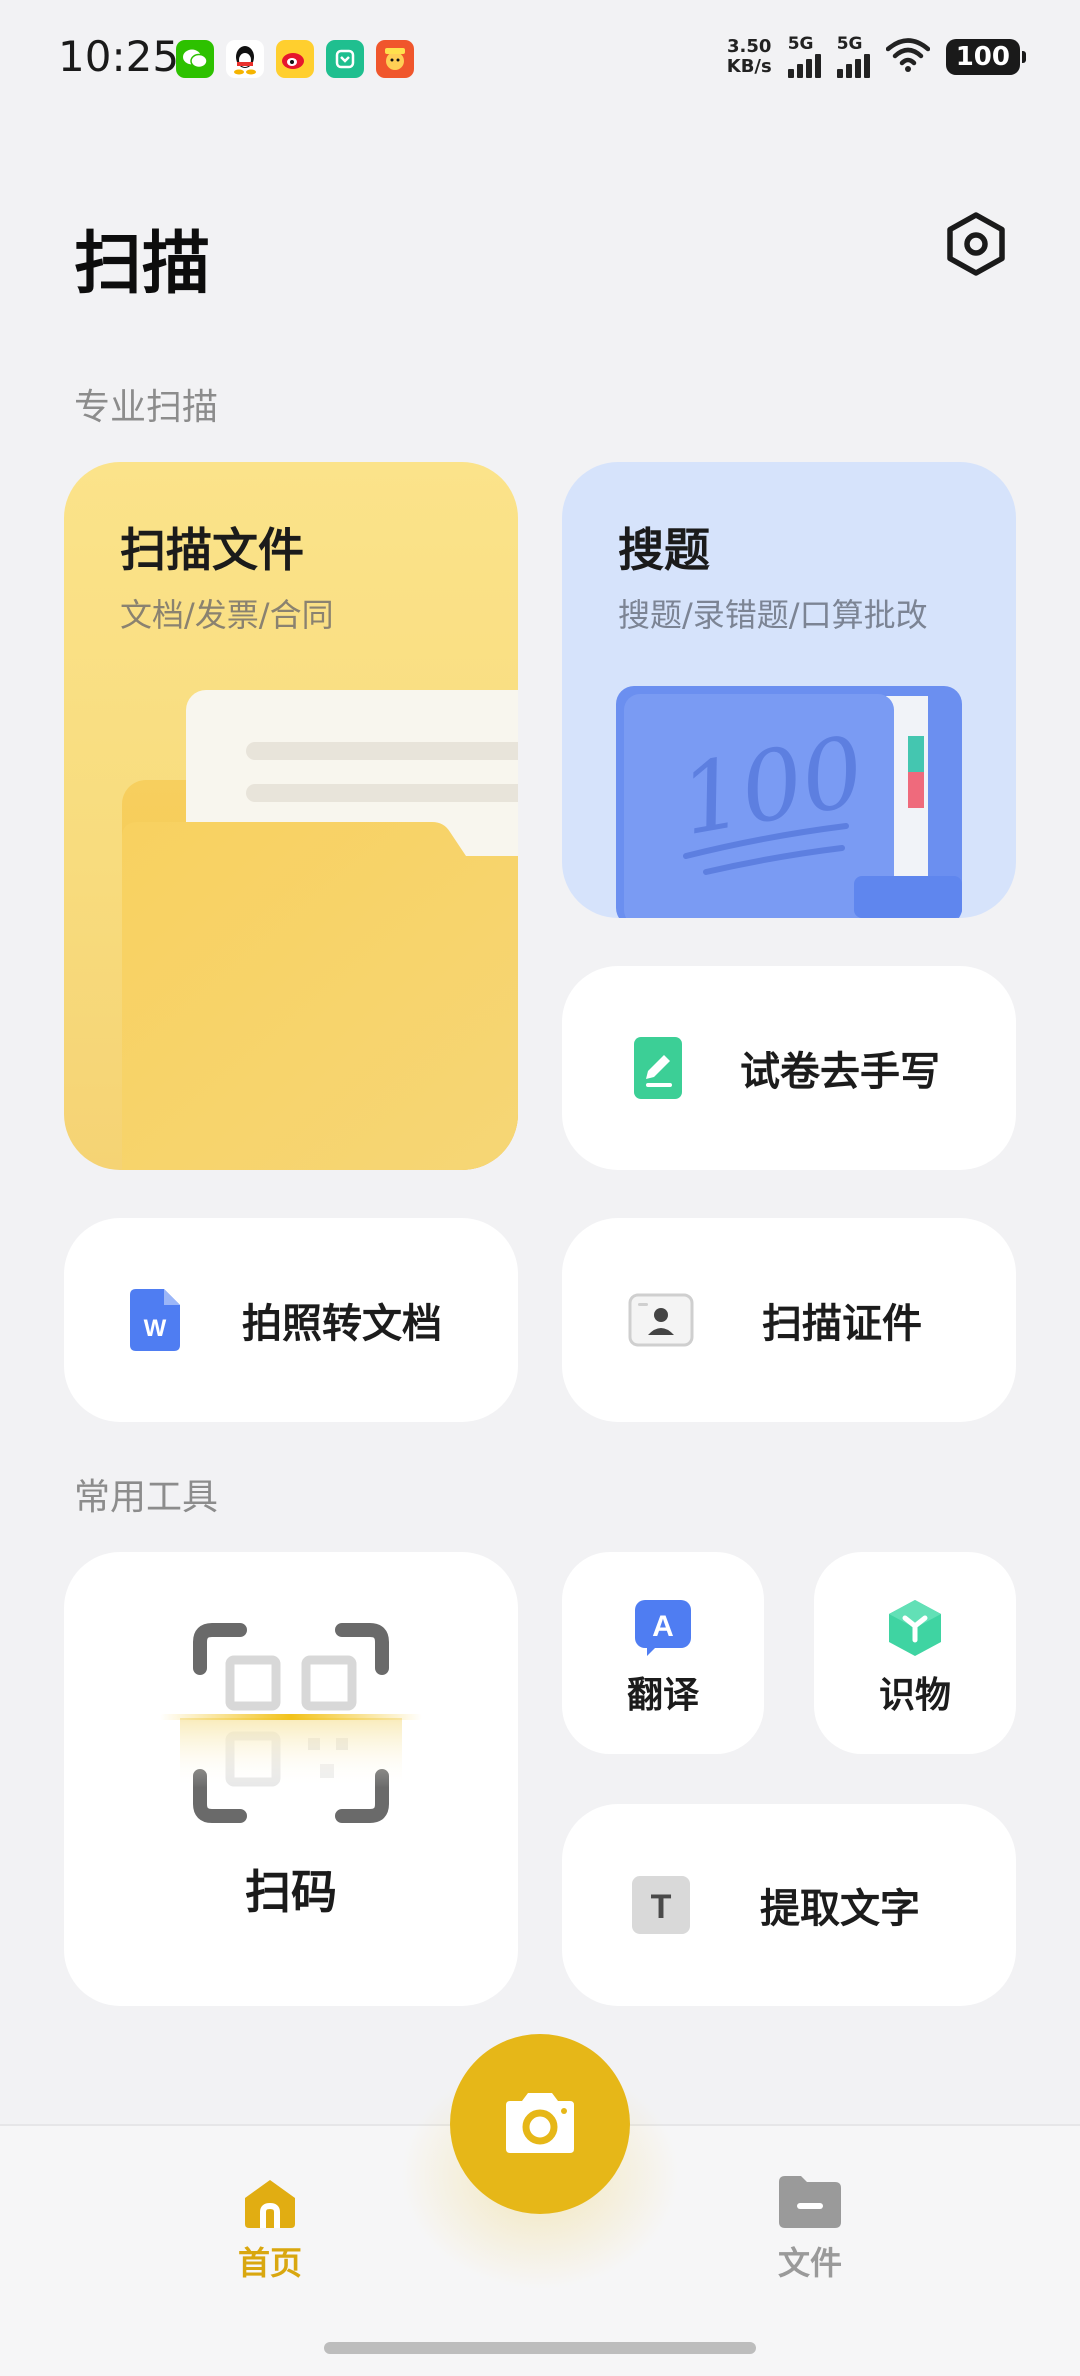  What do you see at coordinates (789, 802) in the screenshot?
I see `notebook-100-icon: 100` at bounding box center [789, 802].